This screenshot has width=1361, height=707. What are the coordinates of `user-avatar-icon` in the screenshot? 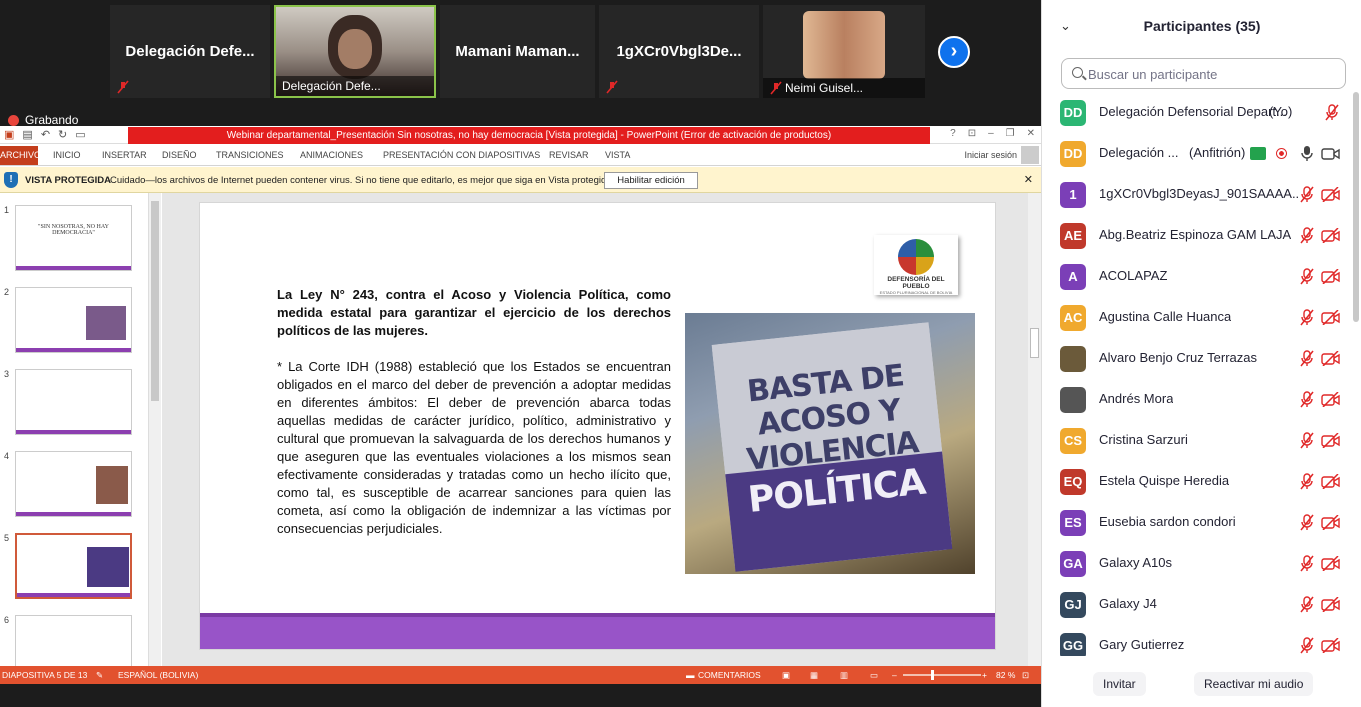 It's located at (1030, 155).